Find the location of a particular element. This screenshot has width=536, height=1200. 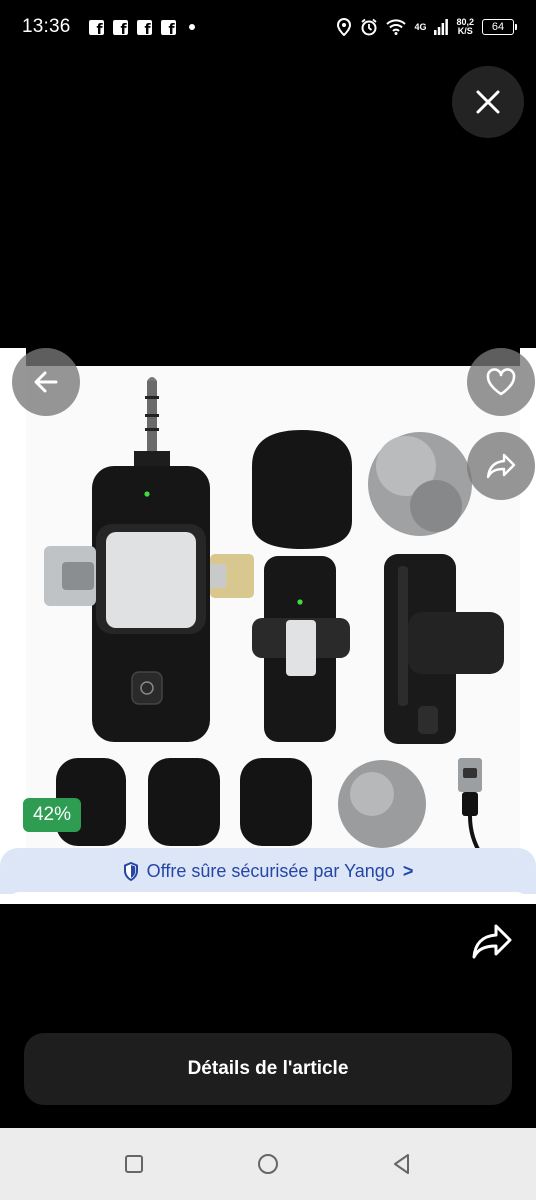

more-notifications-dot is located at coordinates (191, 27).